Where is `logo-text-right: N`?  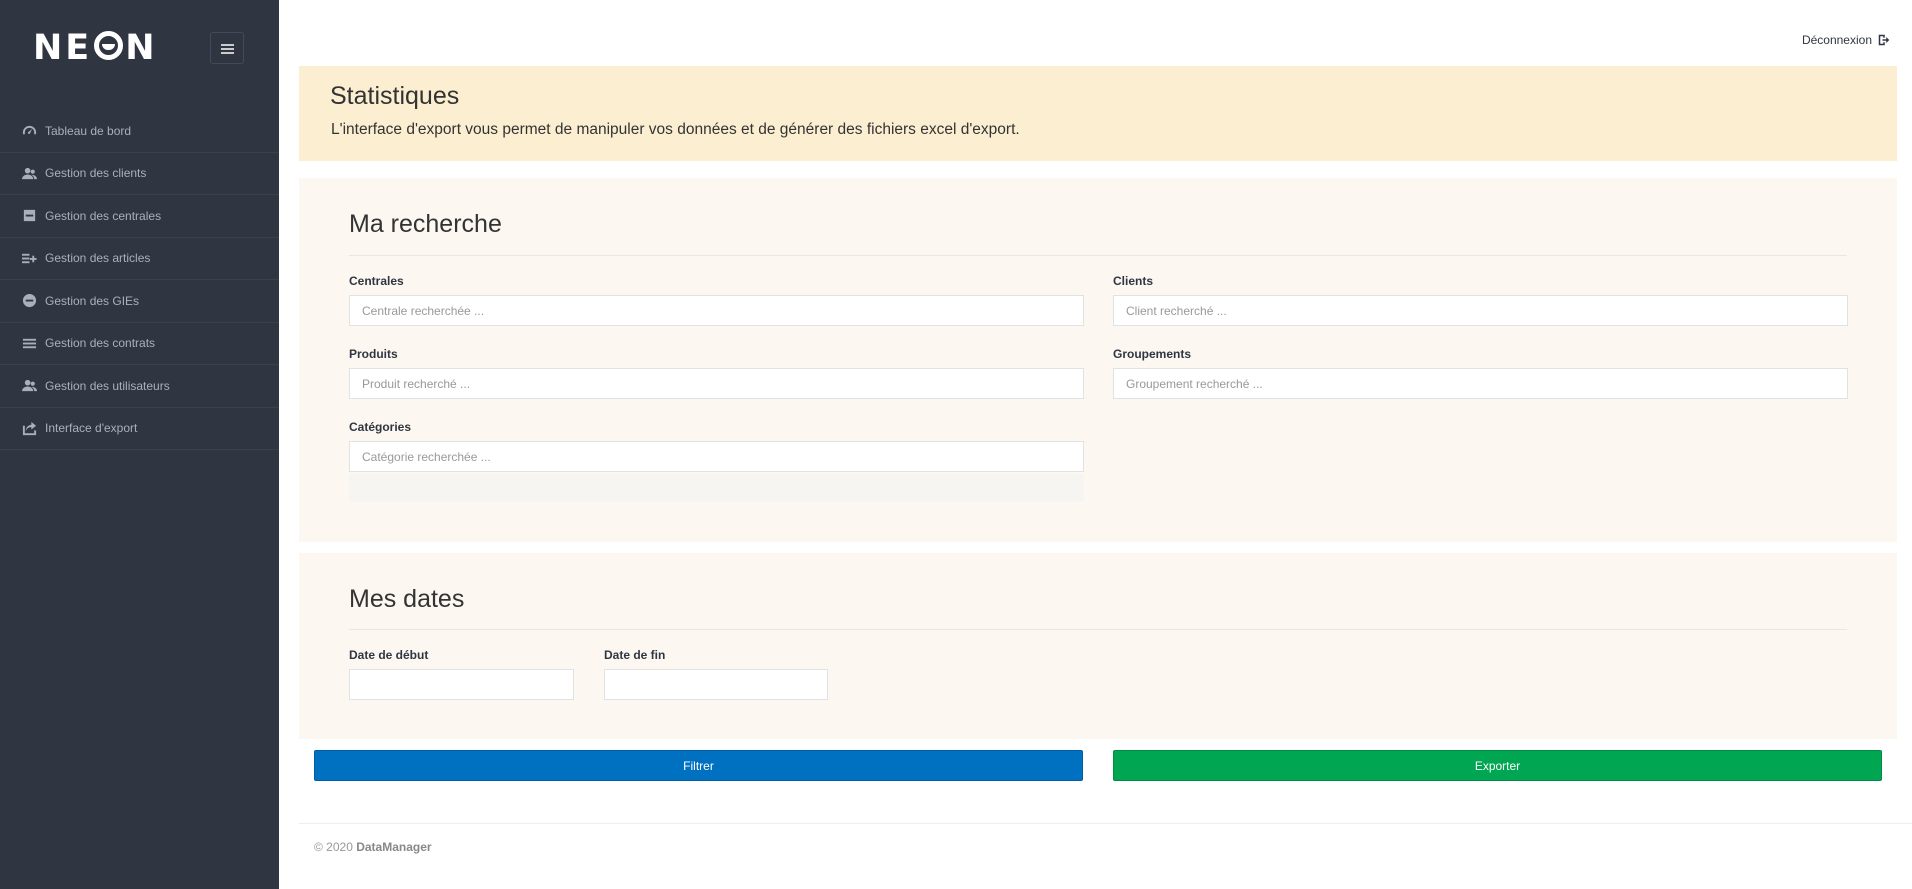
logo-text-right: N is located at coordinates (141, 48).